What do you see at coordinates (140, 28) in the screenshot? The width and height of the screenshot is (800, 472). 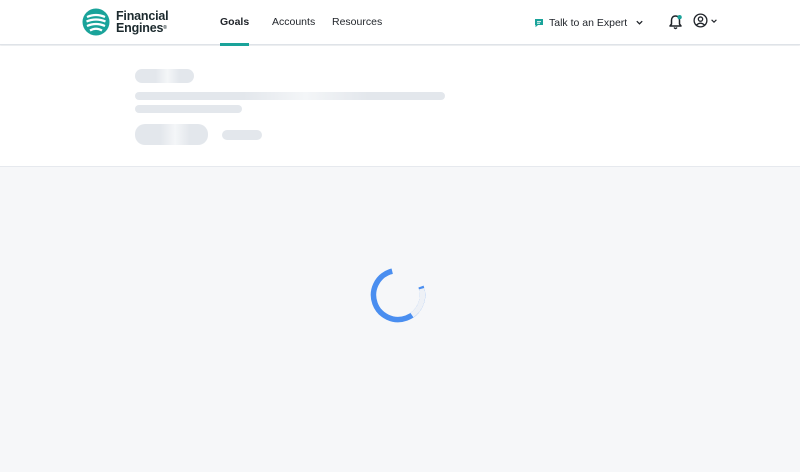 I see `brand-line-2: Engines` at bounding box center [140, 28].